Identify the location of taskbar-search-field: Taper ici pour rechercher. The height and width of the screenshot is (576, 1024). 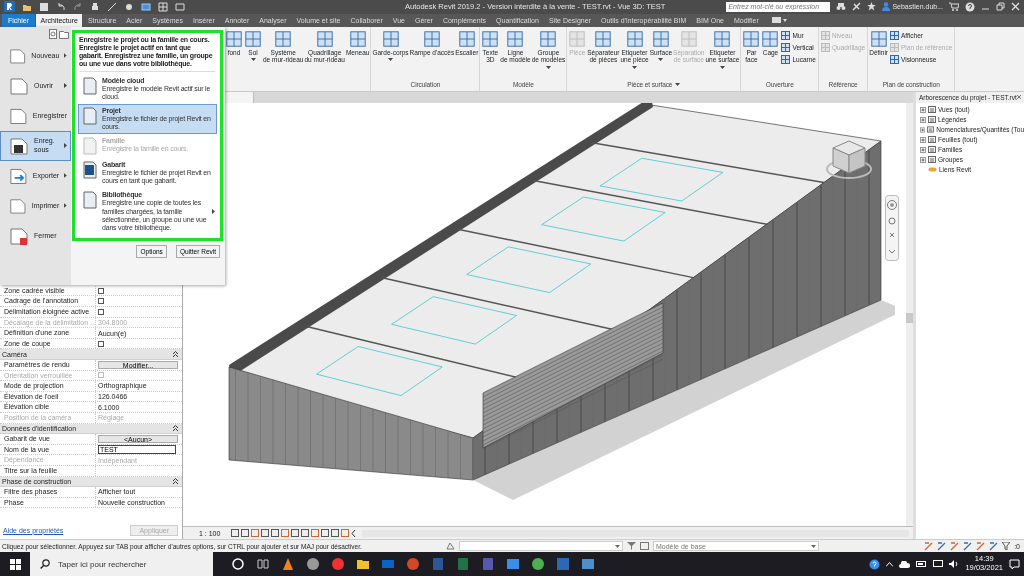
(121, 564).